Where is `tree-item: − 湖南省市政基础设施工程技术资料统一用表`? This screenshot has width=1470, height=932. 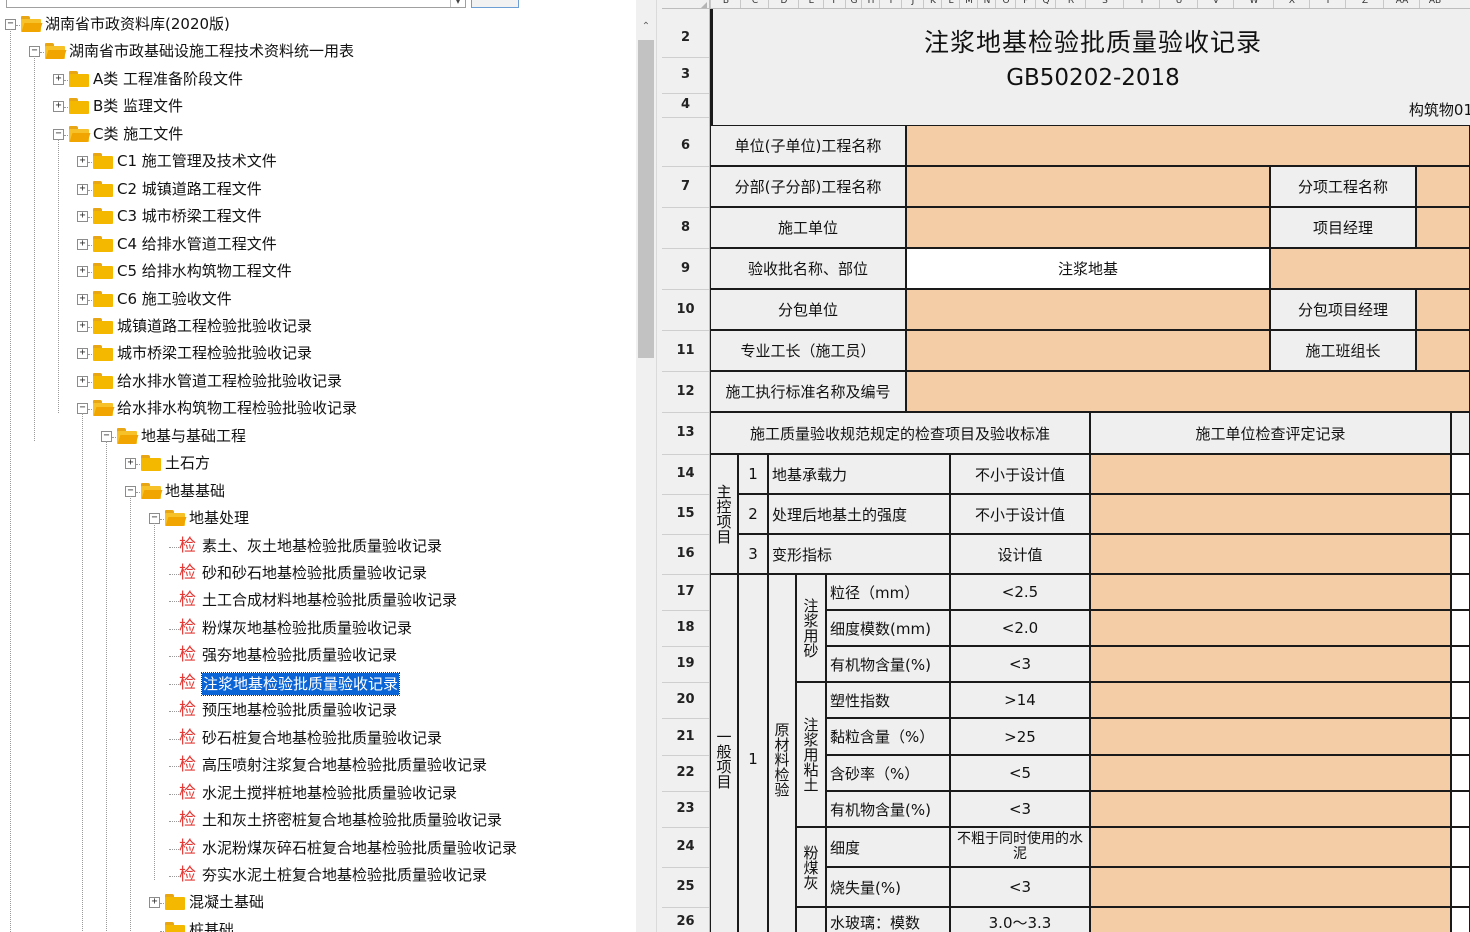
tree-item: − 湖南省市政基础设施工程技术资料统一用表 is located at coordinates (318, 51).